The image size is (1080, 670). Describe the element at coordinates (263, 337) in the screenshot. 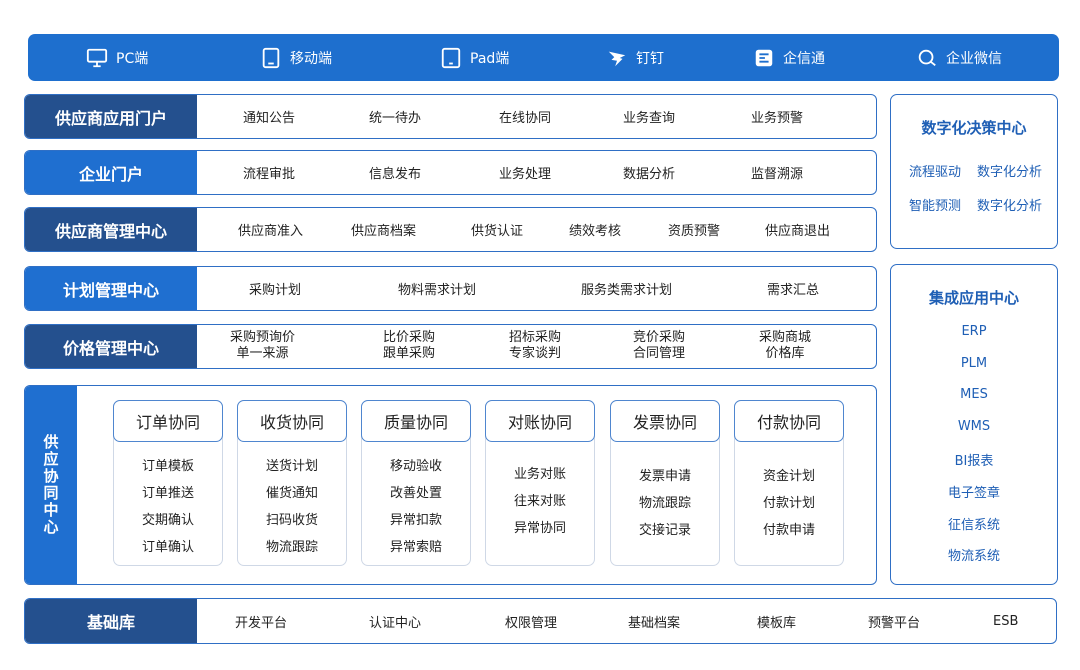

I see `row-item-line: 采购预询价` at that location.